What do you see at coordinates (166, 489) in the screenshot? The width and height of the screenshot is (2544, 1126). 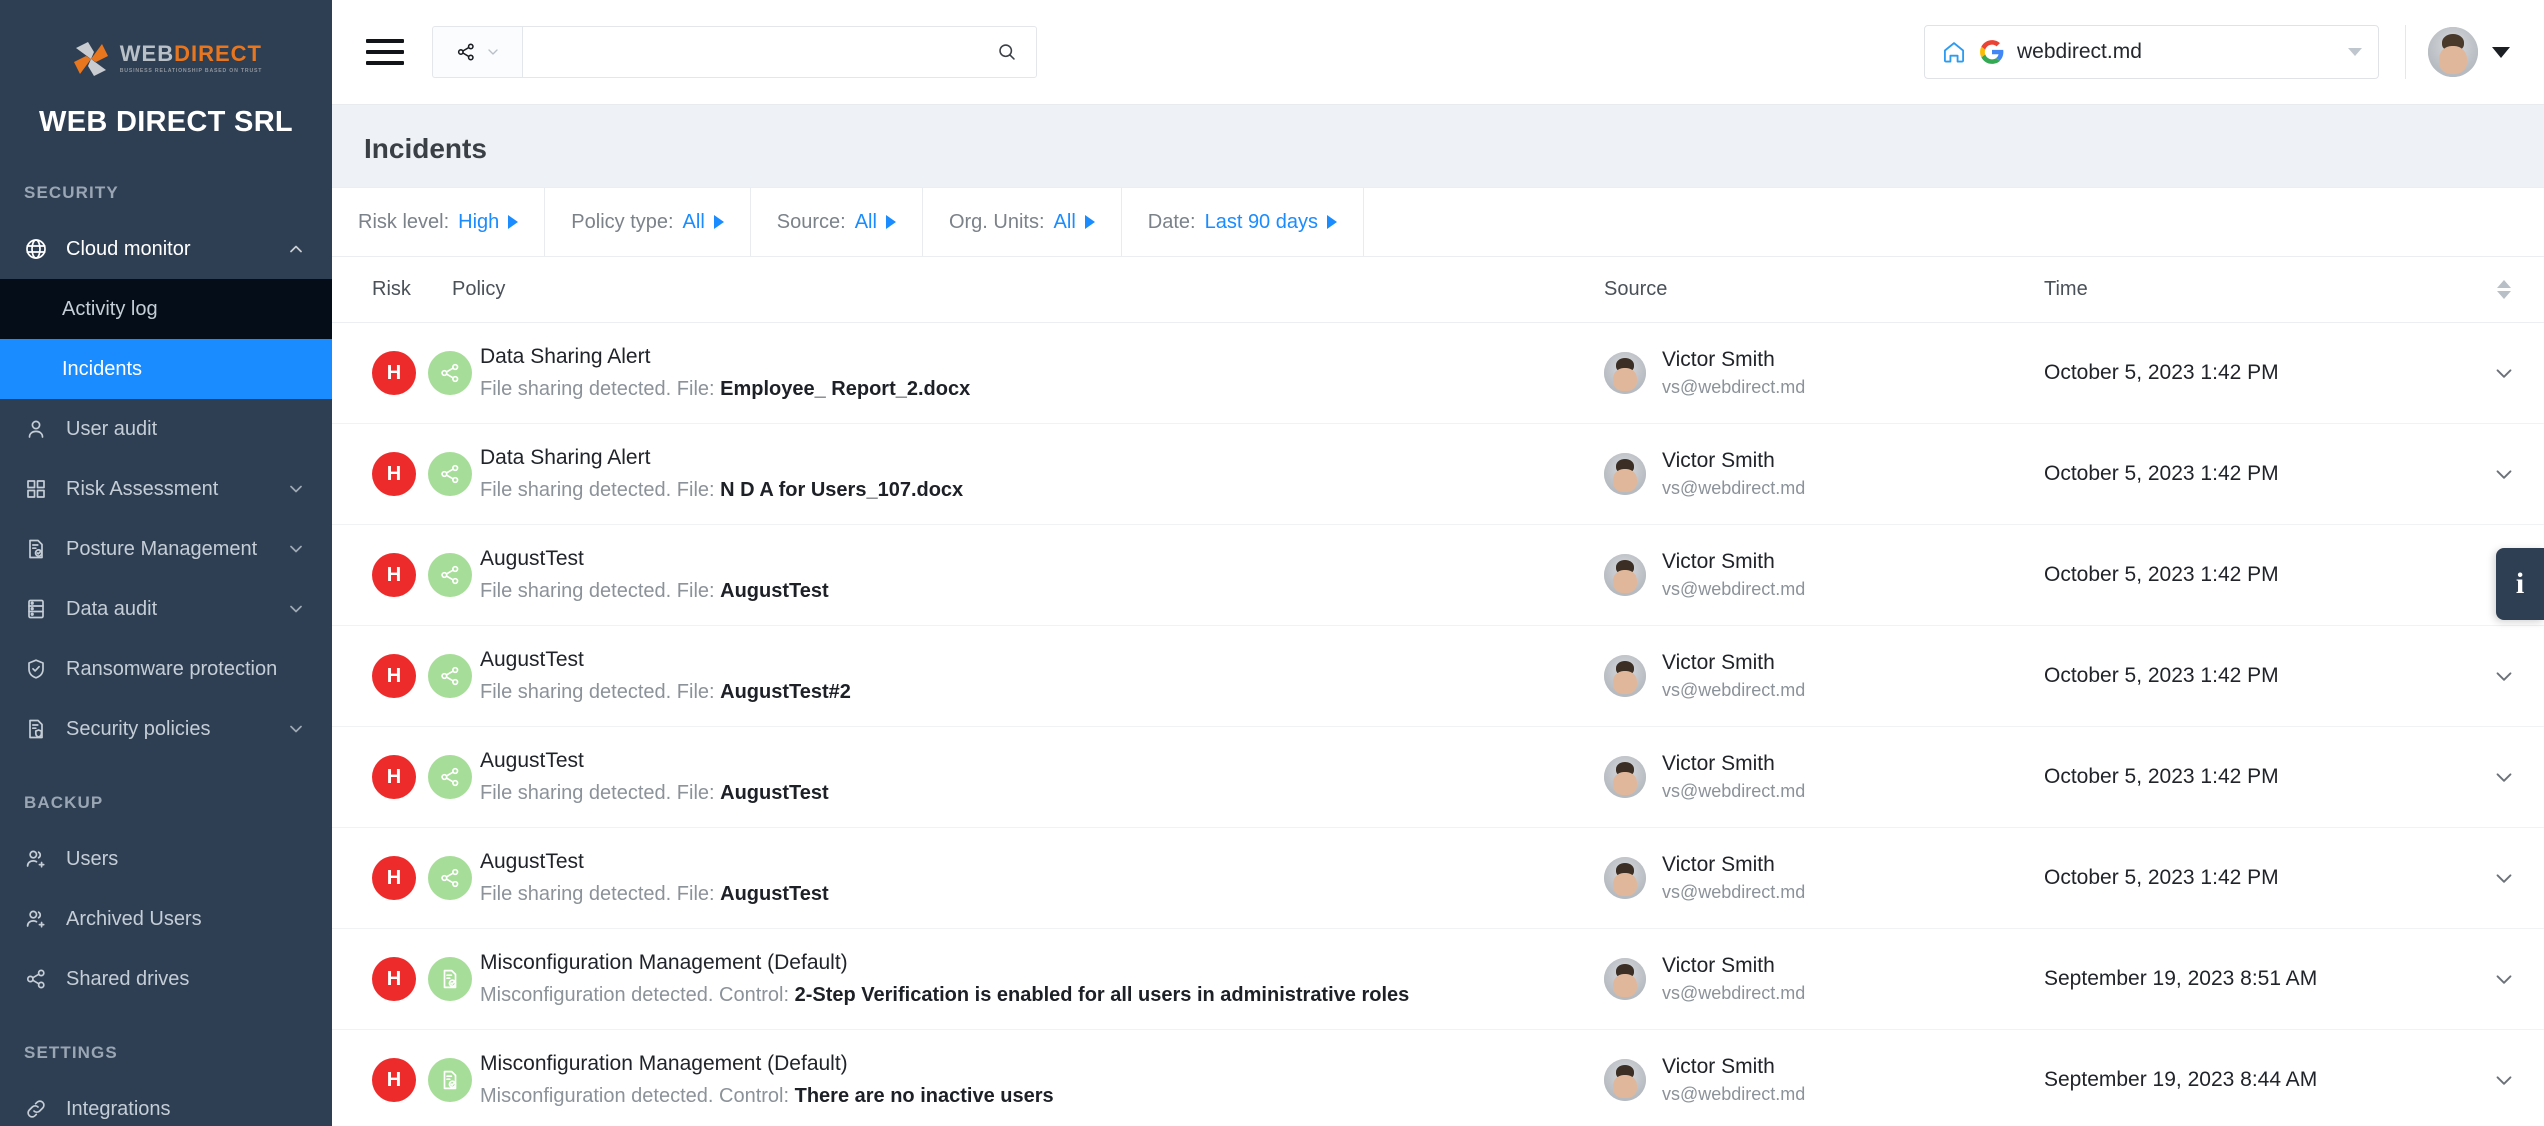 I see `sidebar-item-risk-assessment: Risk Assessment` at bounding box center [166, 489].